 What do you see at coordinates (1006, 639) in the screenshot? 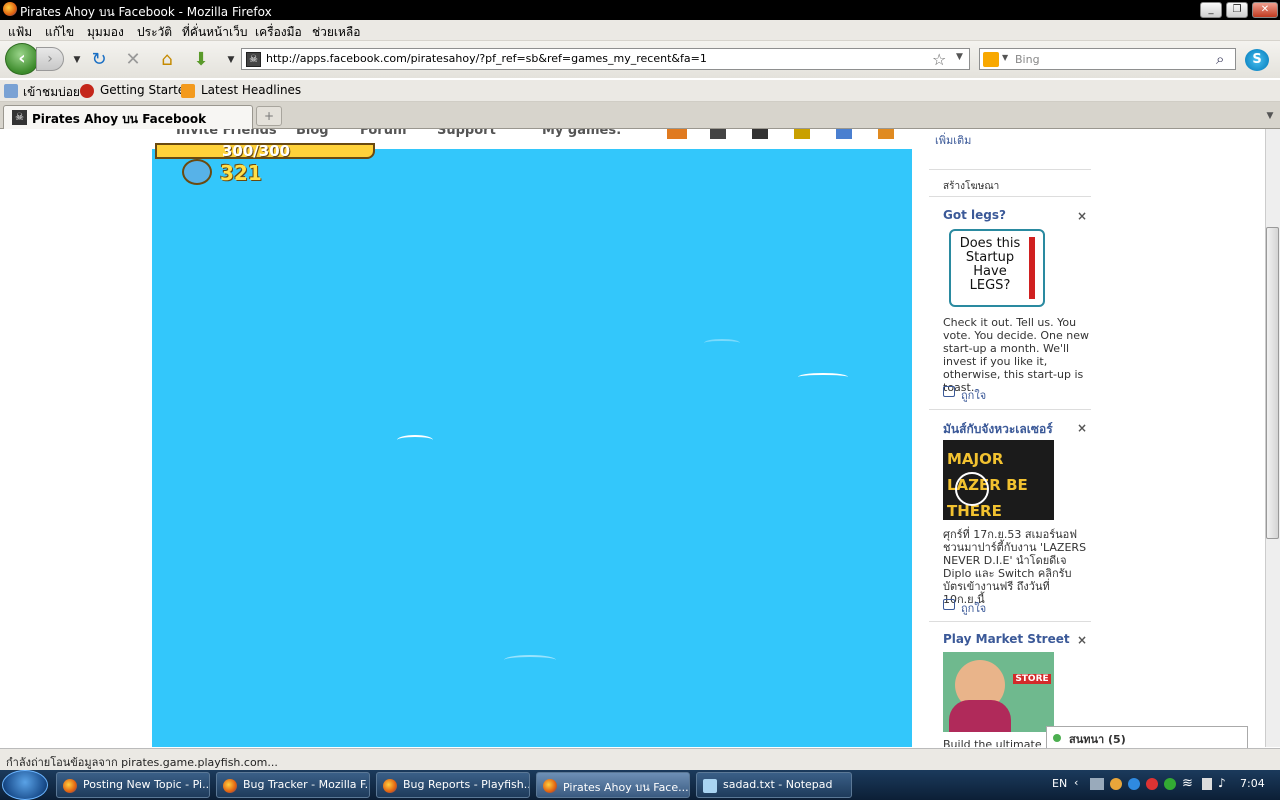
I see `ad-title: Play Market Street` at bounding box center [1006, 639].